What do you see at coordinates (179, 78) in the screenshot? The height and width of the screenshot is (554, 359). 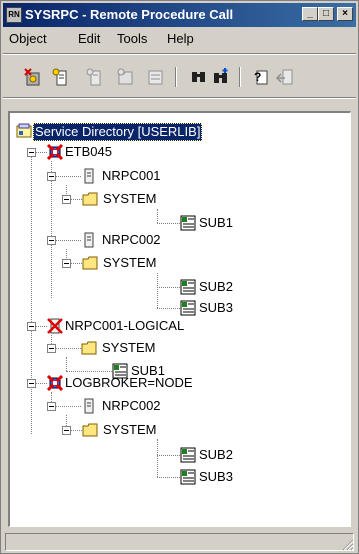 I see `toolbar: ?` at bounding box center [179, 78].